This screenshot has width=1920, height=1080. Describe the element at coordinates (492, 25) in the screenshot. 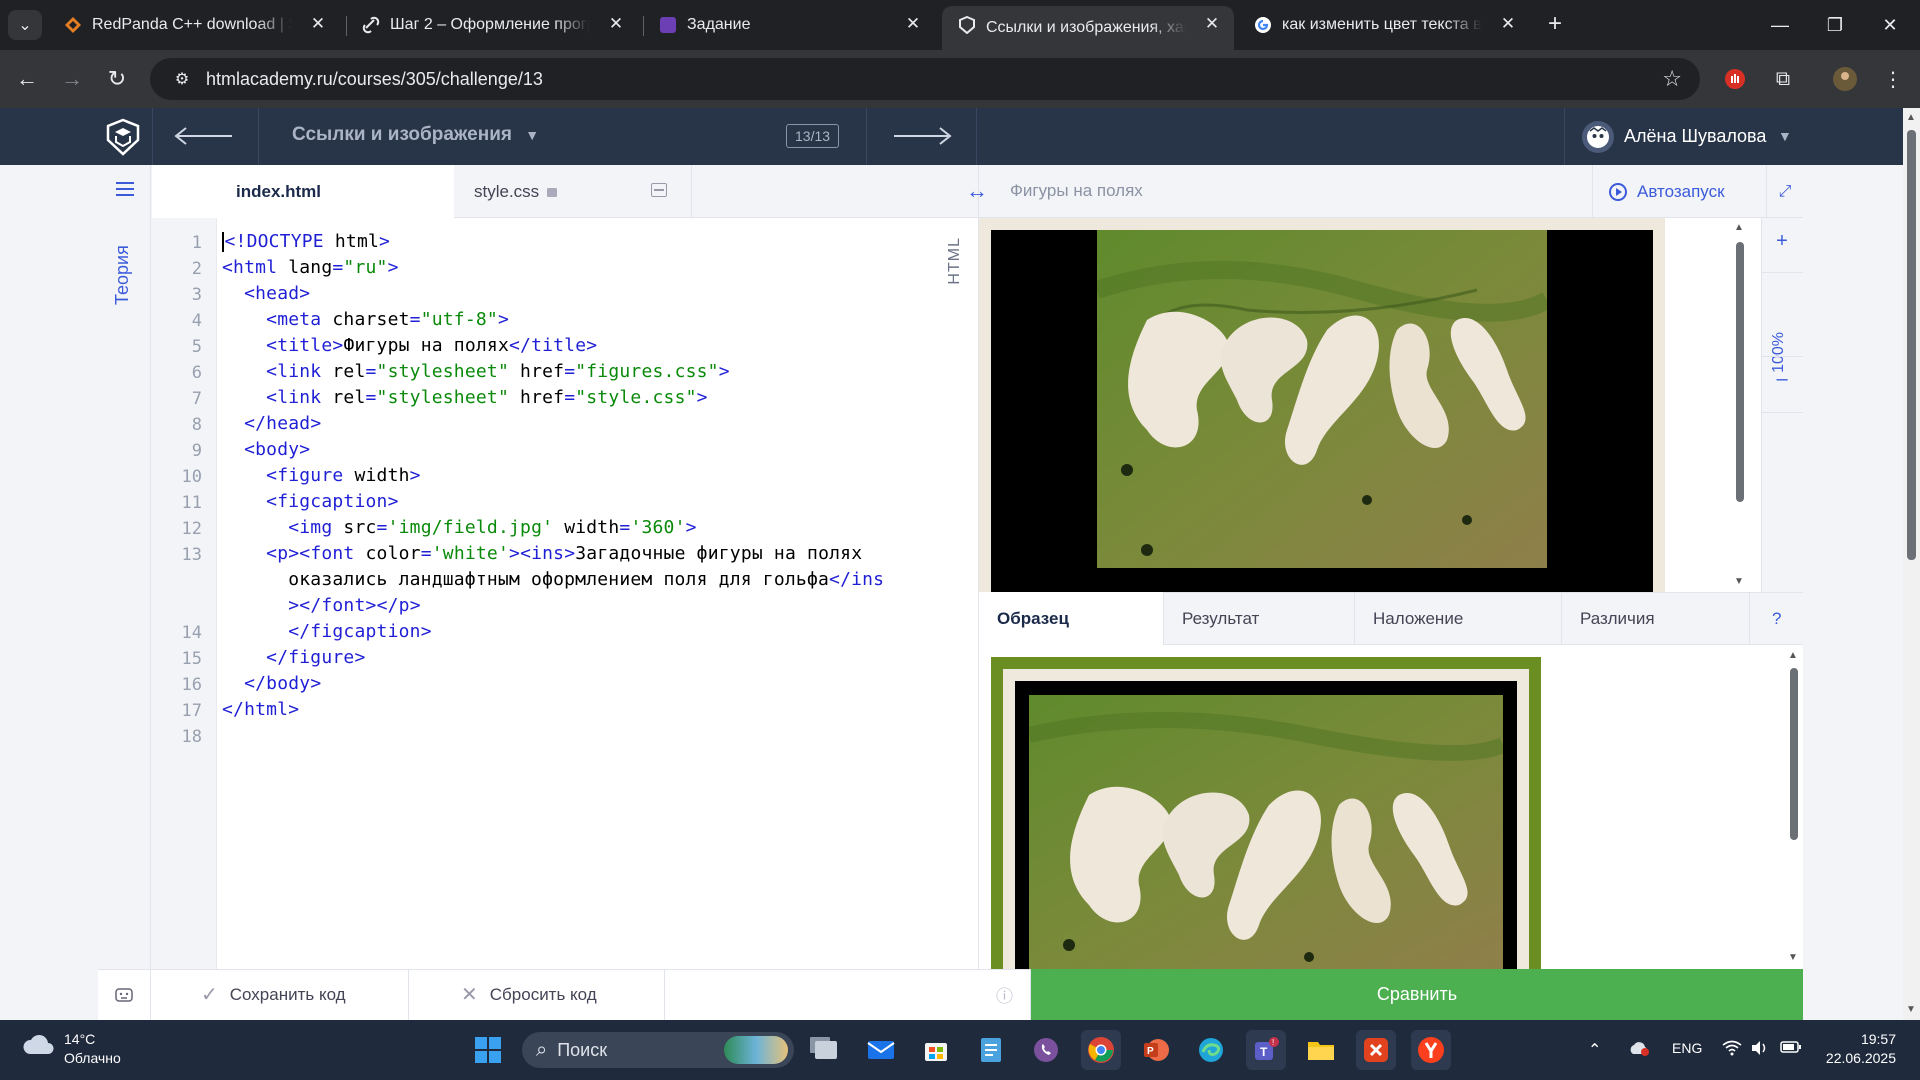

I see `browser-tab-step2: Шаг 2 – Оформление програм ✕` at that location.